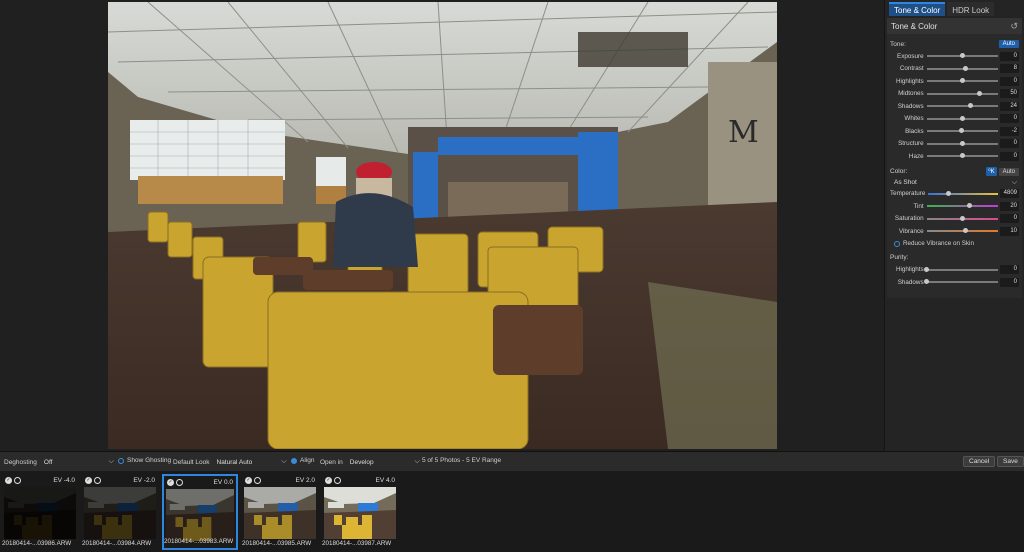  What do you see at coordinates (280, 480) in the screenshot?
I see `thumbnail-header: ✓ EV 2.0` at bounding box center [280, 480].